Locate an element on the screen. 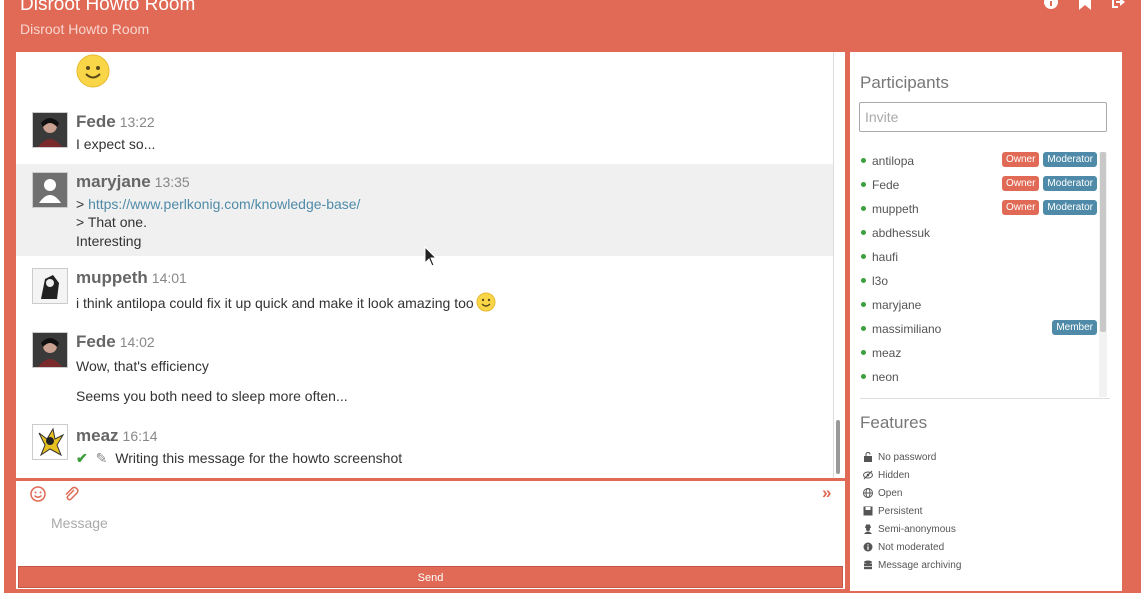 Image resolution: width=1141 pixels, height=593 pixels. message-author: muppeth 14:01 is located at coordinates (131, 278).